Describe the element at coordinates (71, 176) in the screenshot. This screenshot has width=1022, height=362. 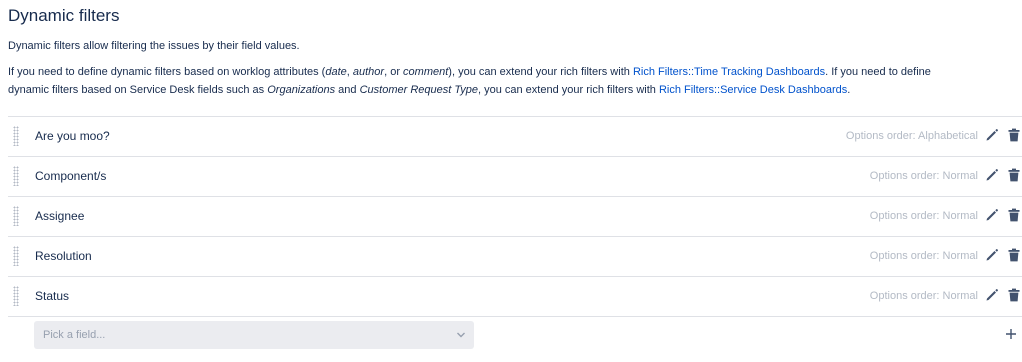
I see `filter-name: Component/s` at that location.